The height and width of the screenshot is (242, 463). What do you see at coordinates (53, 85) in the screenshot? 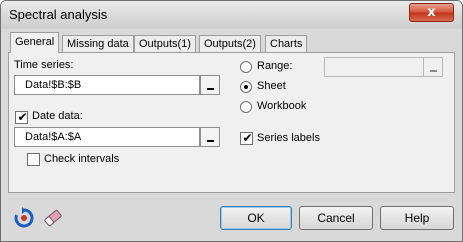
I see `time-series-value: Data!$B:$B` at bounding box center [53, 85].